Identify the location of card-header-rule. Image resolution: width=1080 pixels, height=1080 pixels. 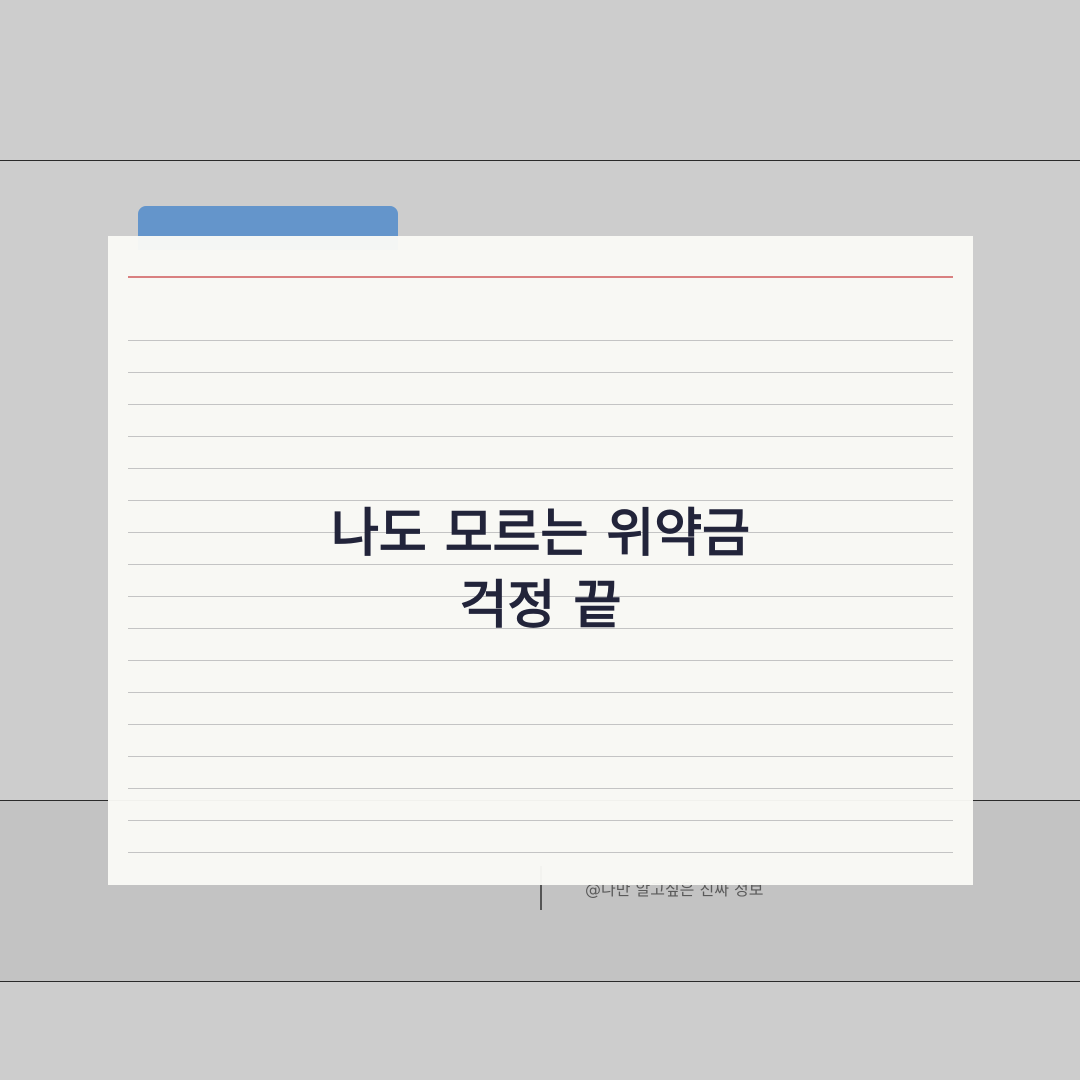
(540, 277).